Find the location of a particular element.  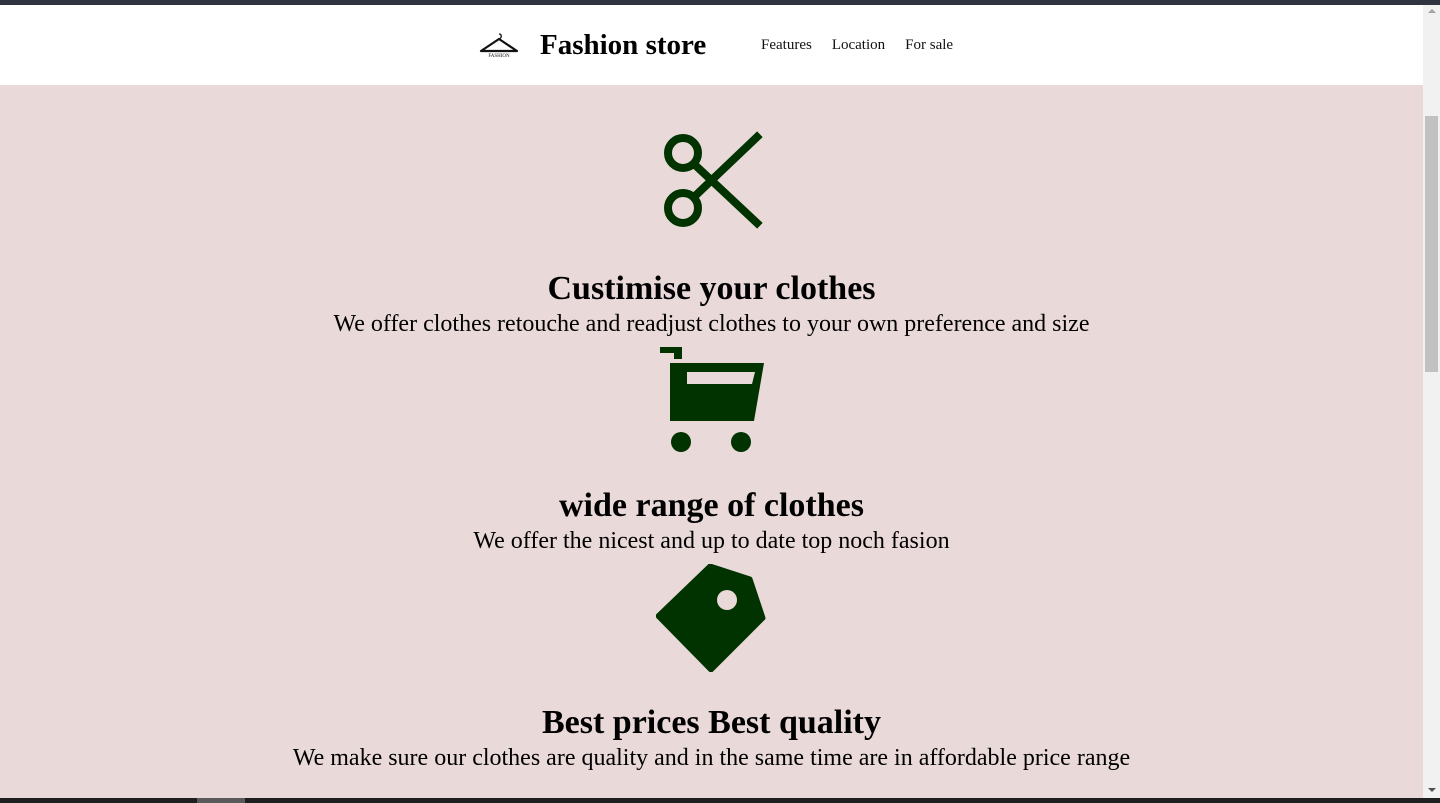

scroll-up-arrow-icon is located at coordinates (1432, 11).